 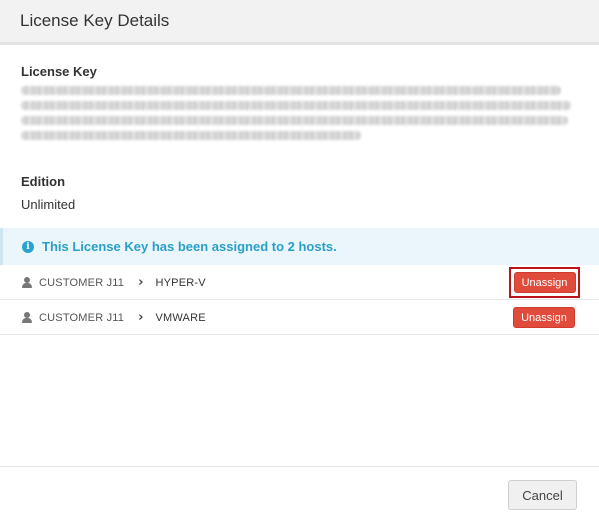 I want to click on modal-title: License Key Details, so click(x=95, y=20).